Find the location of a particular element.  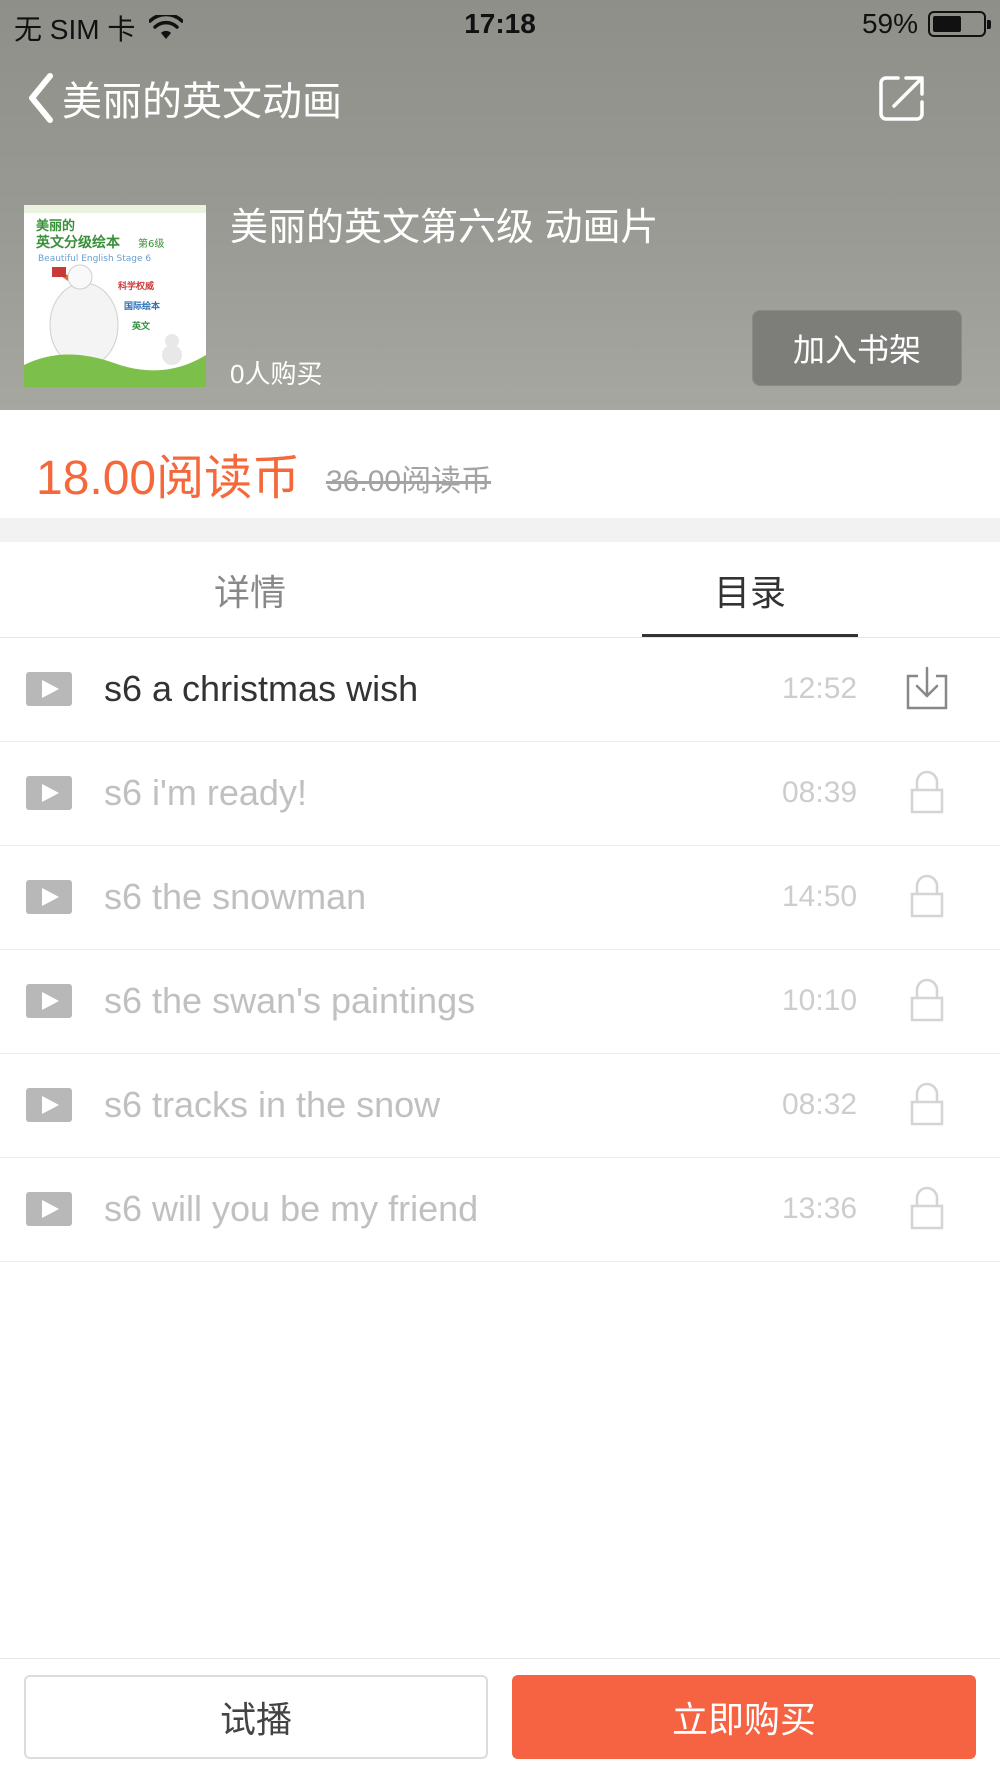

episode-title: s6 i'm ready! is located at coordinates (205, 792).